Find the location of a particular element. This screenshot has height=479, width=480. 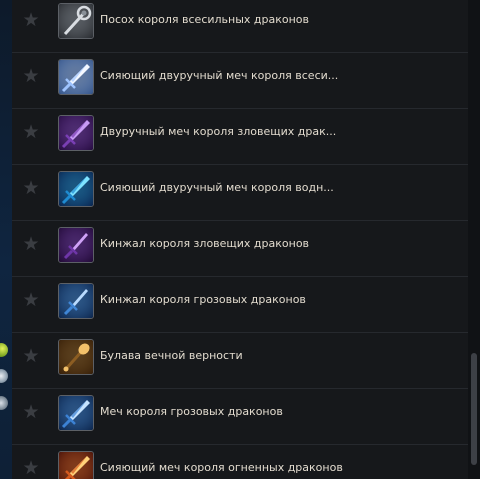

list-item: ★ Кинжал короля зловещих драконов is located at coordinates (240, 249).